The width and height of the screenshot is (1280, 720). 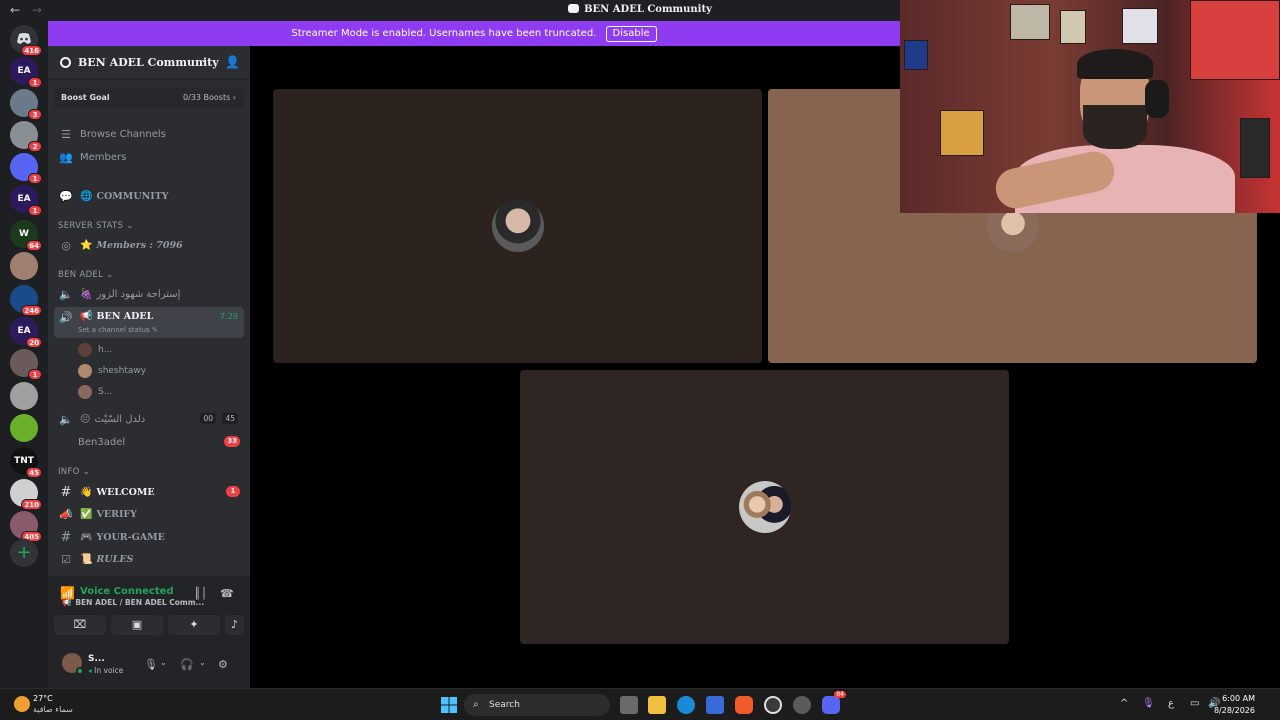 What do you see at coordinates (200, 593) in the screenshot?
I see `noise-suppression-icon: ║│` at bounding box center [200, 593].